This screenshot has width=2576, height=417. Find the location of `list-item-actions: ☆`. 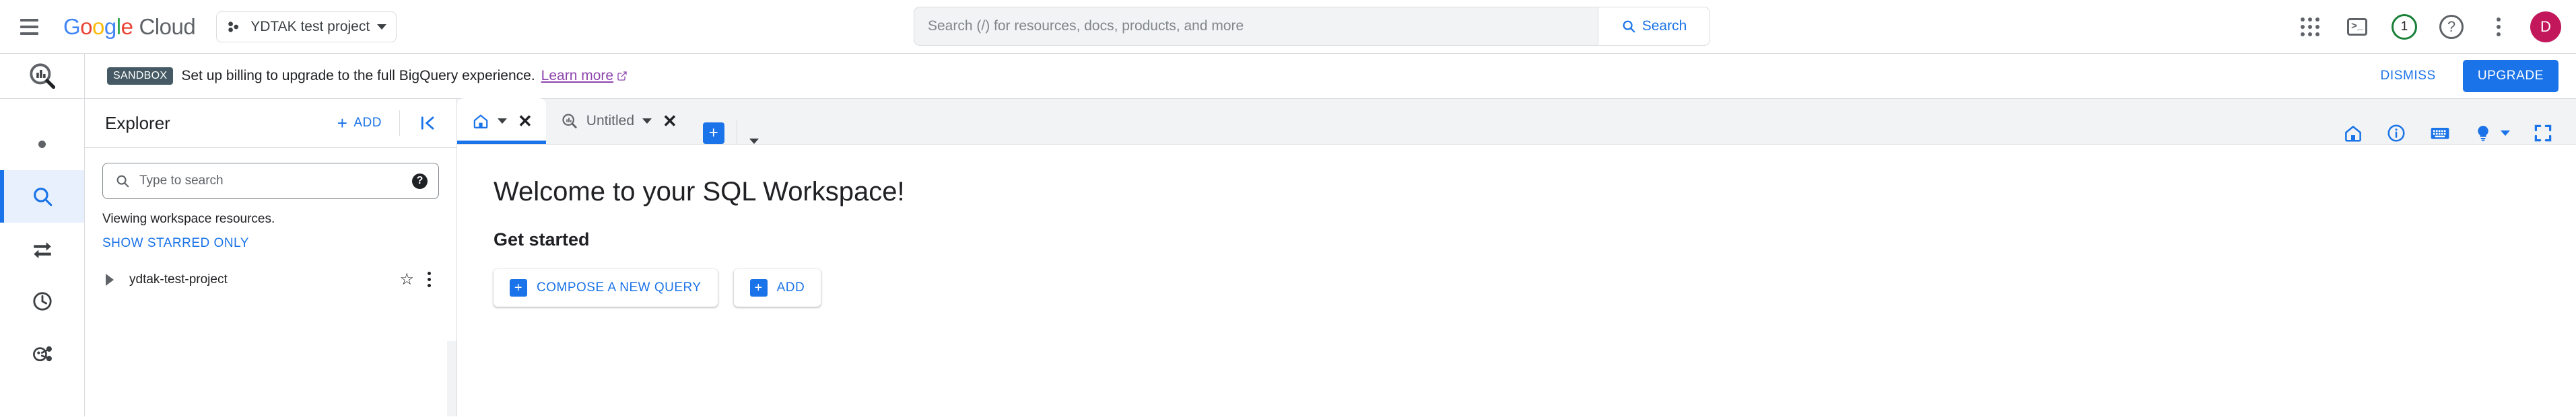

list-item-actions: ☆ is located at coordinates (419, 279).